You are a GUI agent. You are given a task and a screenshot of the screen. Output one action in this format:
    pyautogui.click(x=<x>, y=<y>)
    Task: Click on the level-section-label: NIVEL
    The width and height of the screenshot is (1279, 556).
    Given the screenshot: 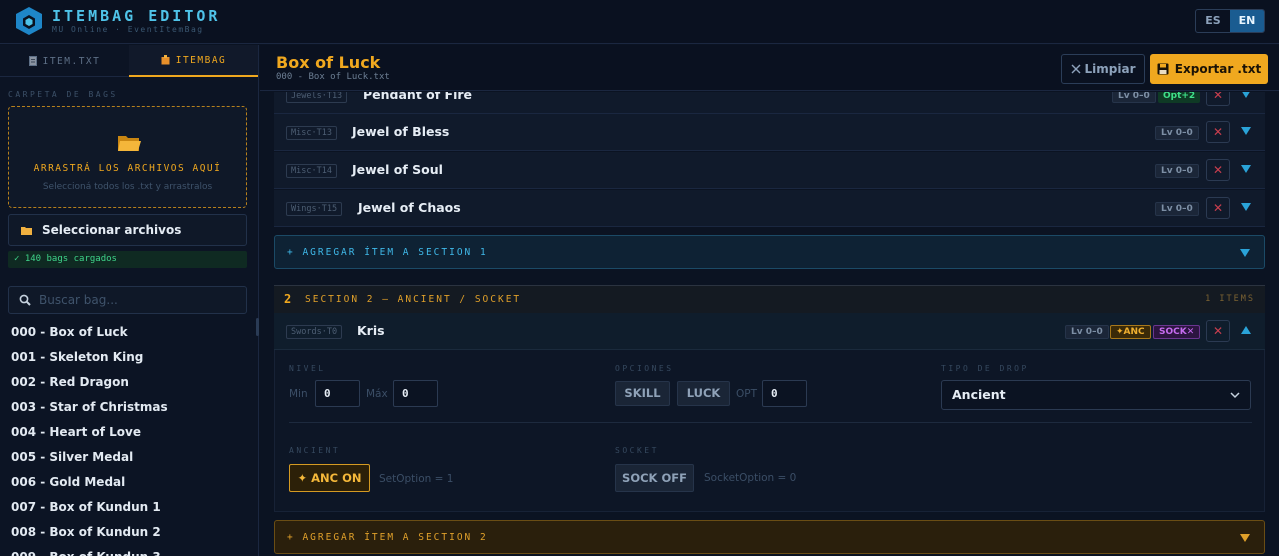 What is the action you would take?
    pyautogui.click(x=307, y=368)
    